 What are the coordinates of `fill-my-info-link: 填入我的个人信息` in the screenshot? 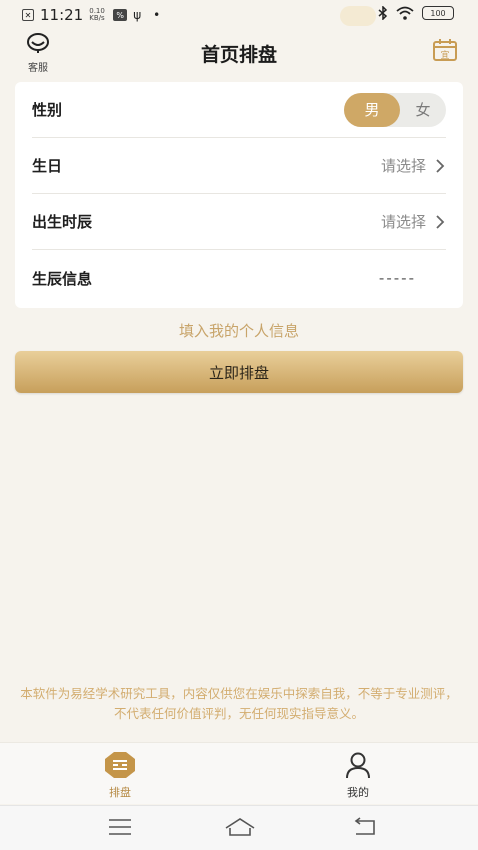 It's located at (239, 330).